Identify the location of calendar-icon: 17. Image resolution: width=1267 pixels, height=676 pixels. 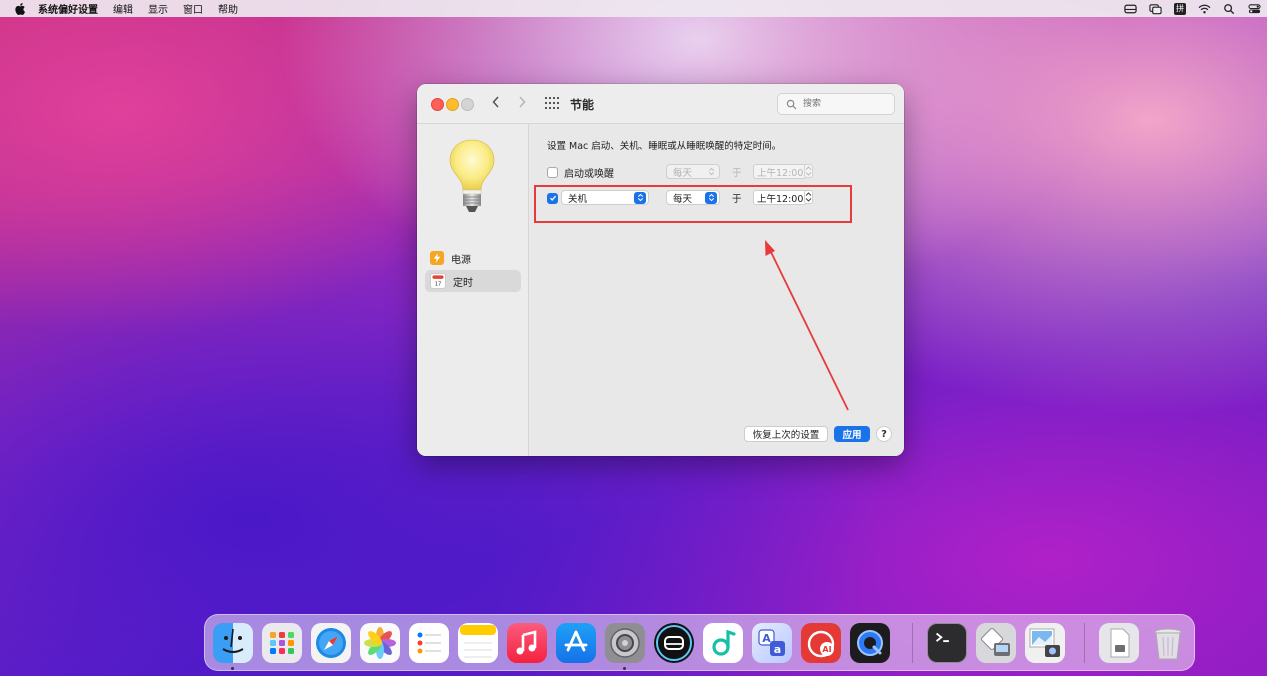
(438, 281).